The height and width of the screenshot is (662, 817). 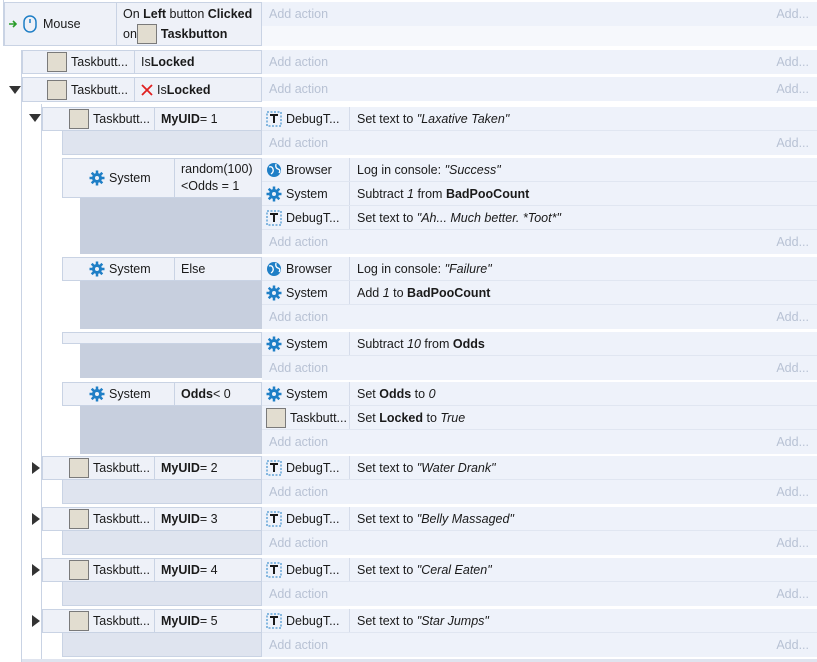 I want to click on action-text: Log in console: "Failure", so click(x=424, y=268).